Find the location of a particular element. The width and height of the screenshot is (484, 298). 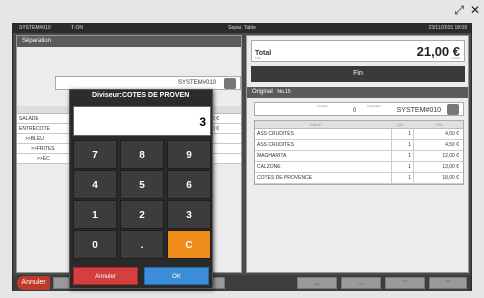

table-row: MAGHARITA 1 12,00 € is located at coordinates (359, 156).